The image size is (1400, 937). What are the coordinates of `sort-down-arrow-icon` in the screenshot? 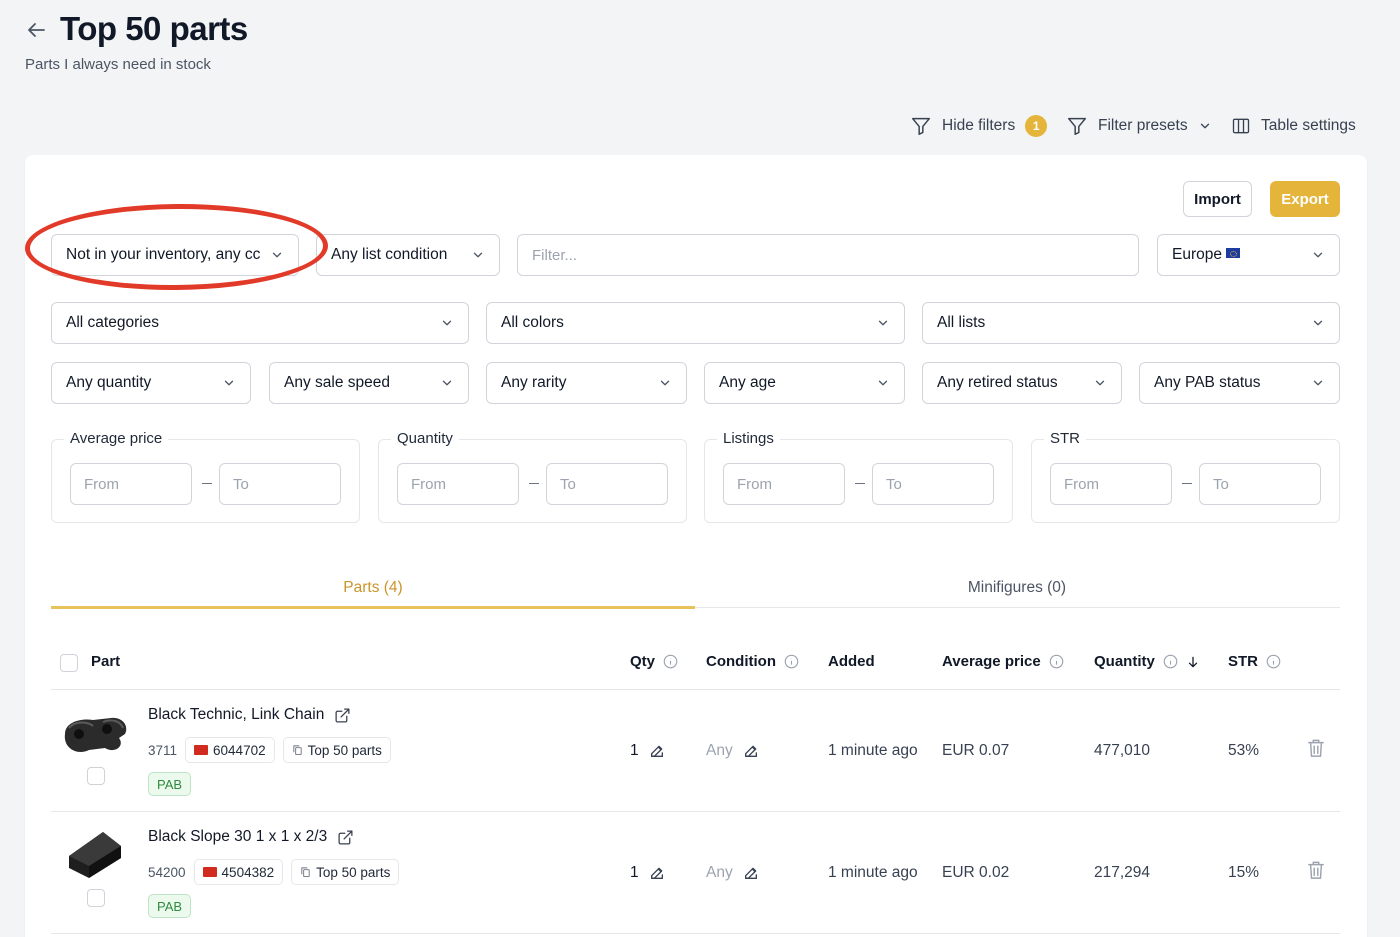 It's located at (1193, 662).